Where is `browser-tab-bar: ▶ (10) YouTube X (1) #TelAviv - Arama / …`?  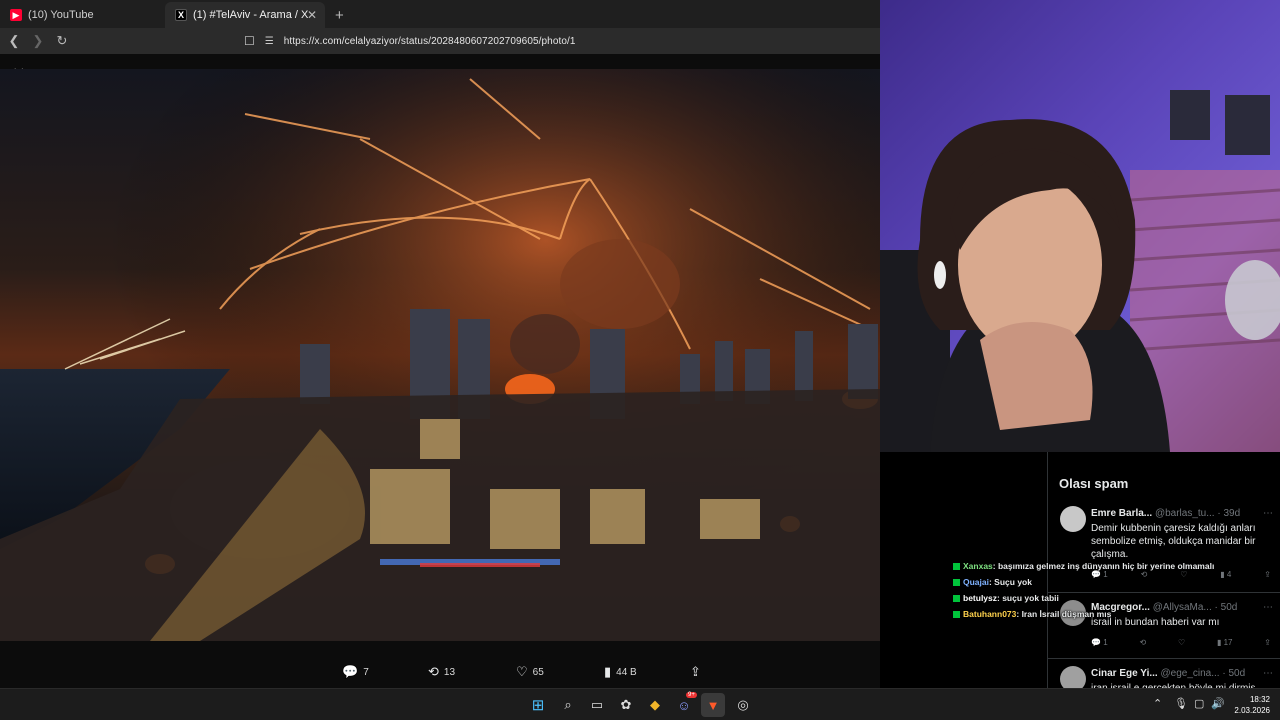 browser-tab-bar: ▶ (10) YouTube X (1) #TelAviv - Arama / … is located at coordinates (440, 14).